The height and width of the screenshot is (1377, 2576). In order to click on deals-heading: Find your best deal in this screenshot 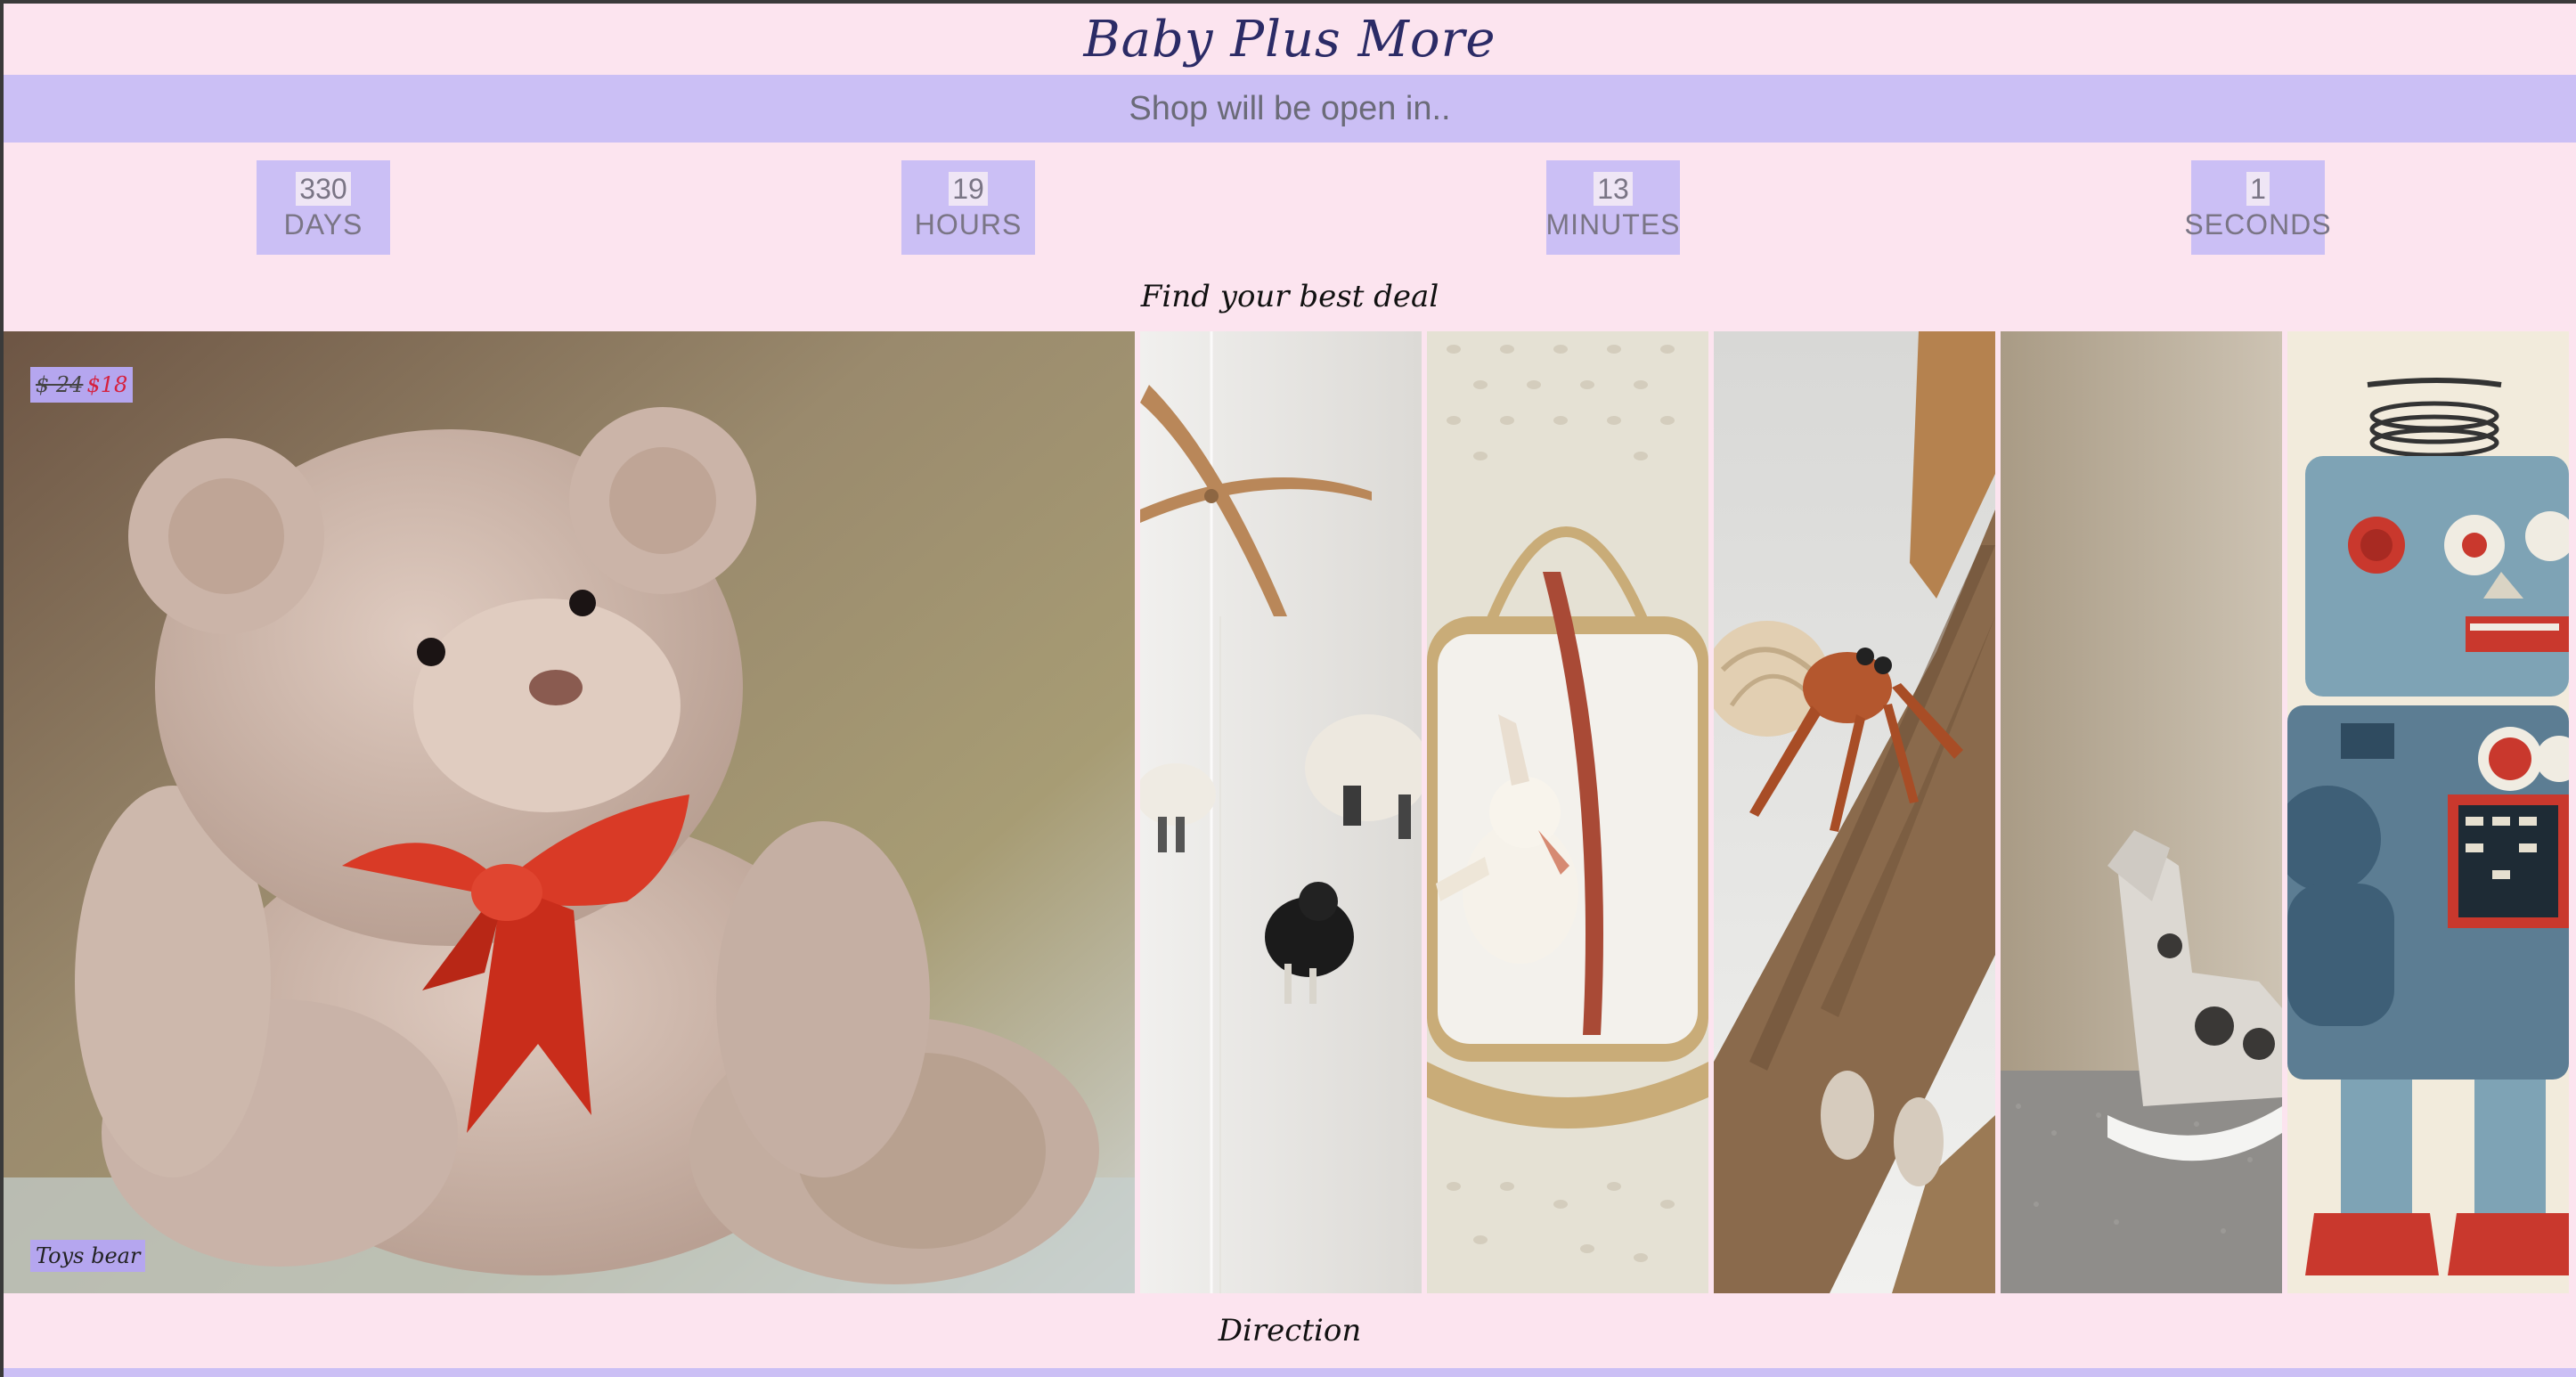, I will do `click(1290, 296)`.